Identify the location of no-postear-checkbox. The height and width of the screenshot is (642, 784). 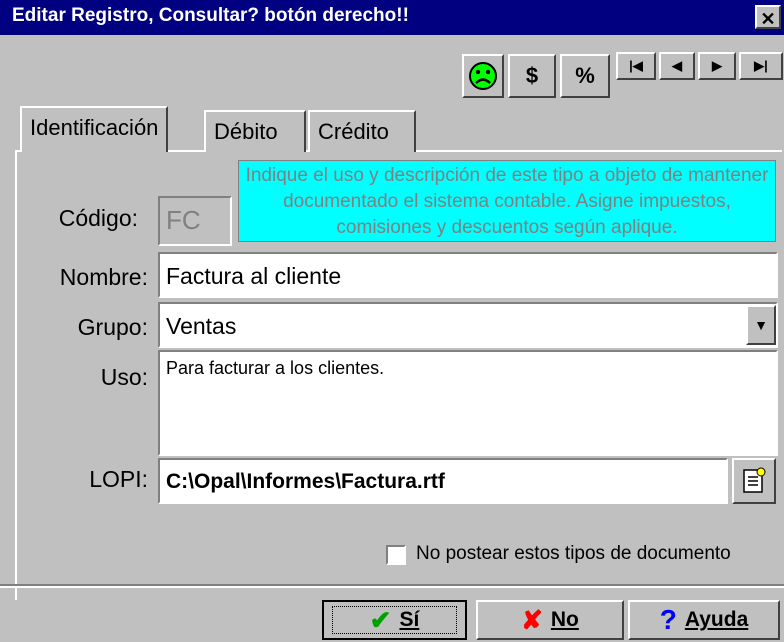
(396, 555).